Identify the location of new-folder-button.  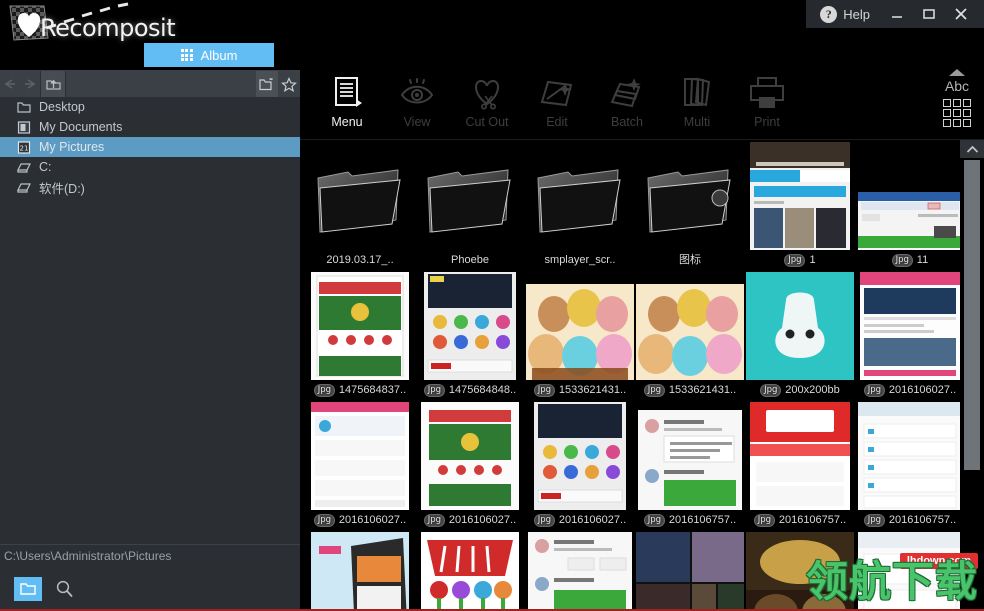
(267, 84).